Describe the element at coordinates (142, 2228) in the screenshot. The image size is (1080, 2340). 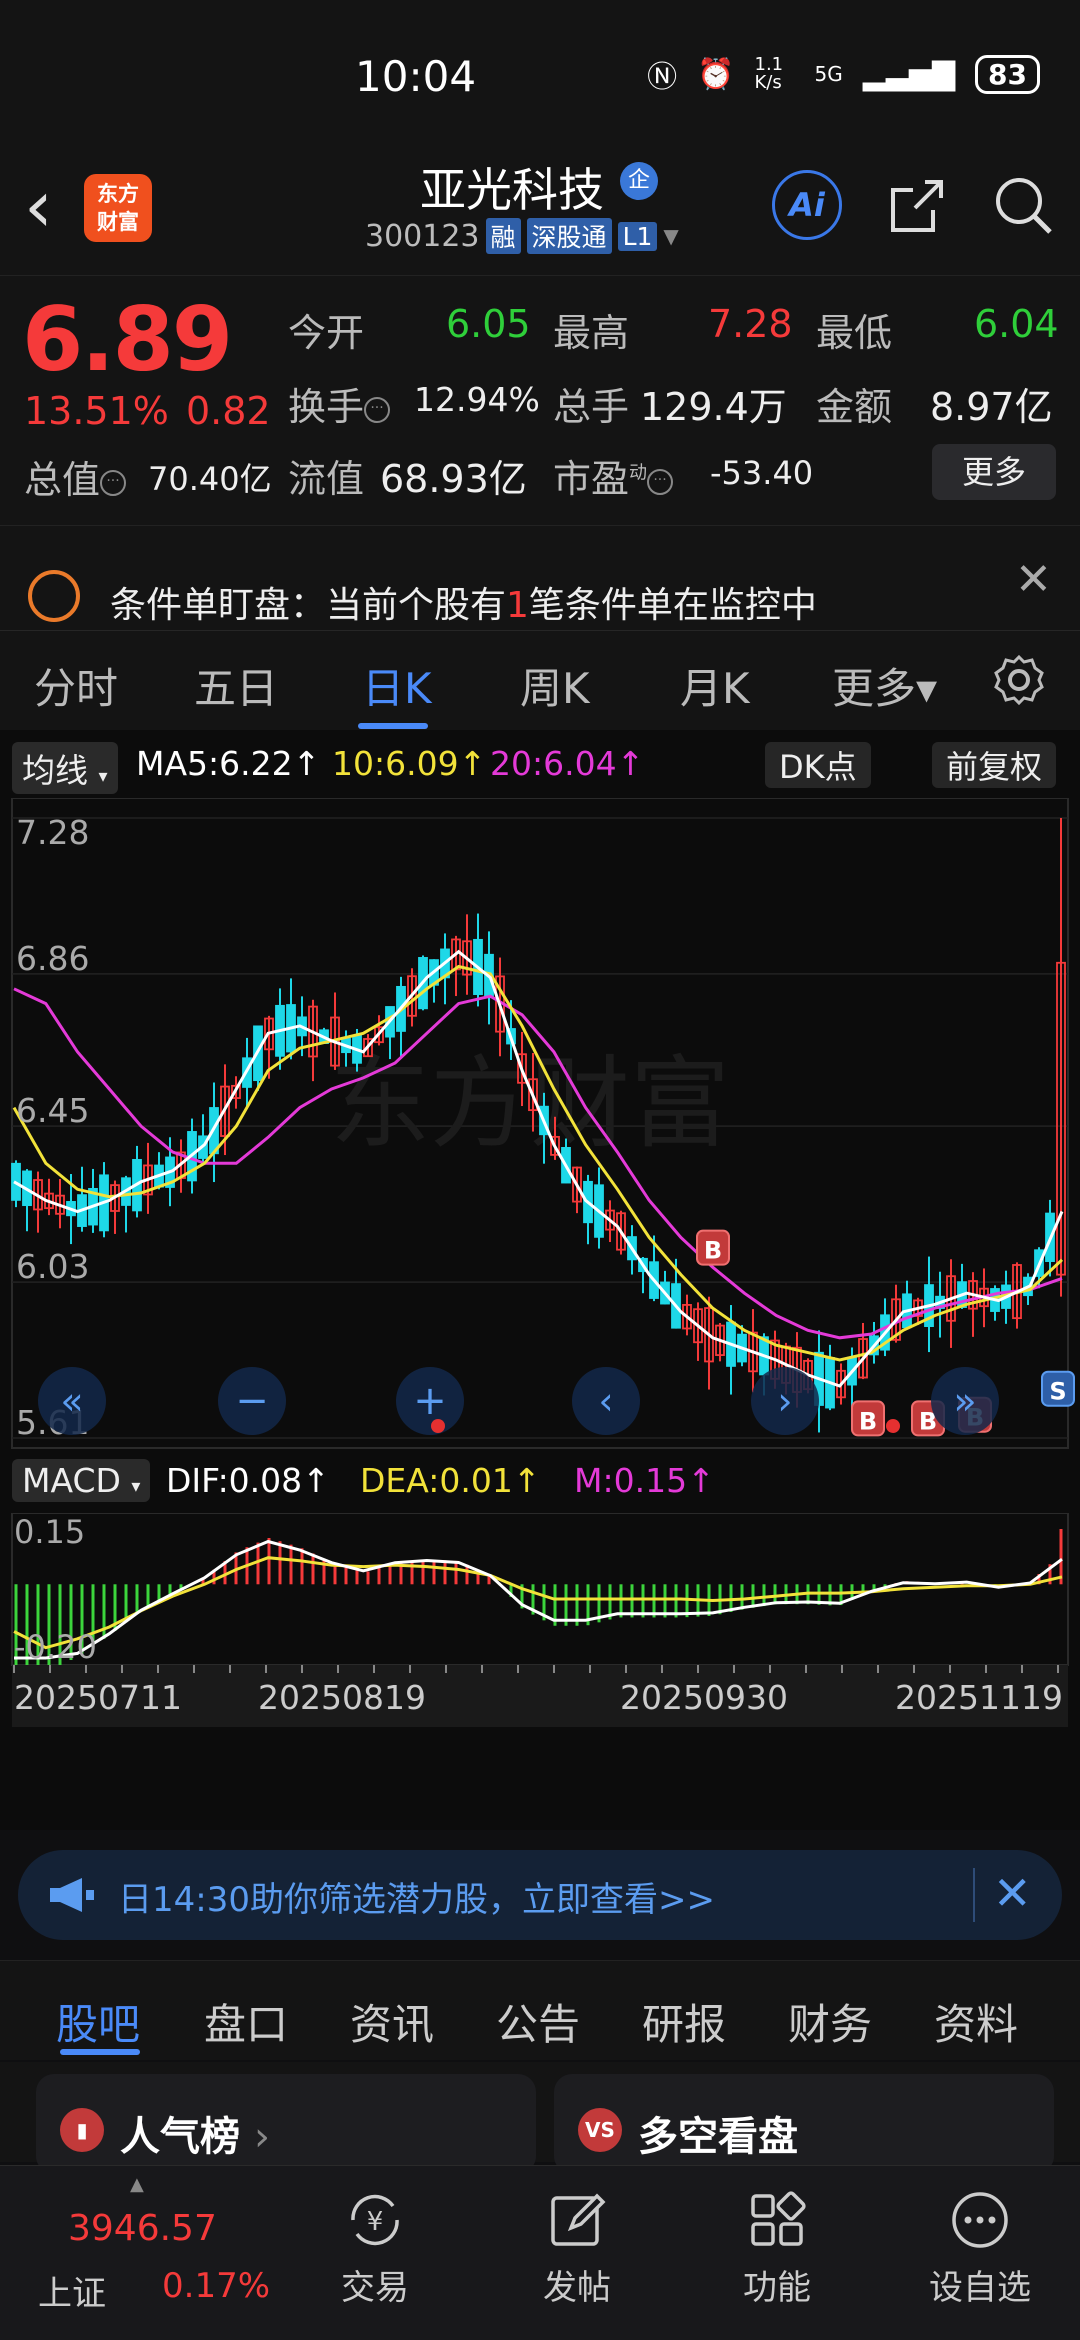
I see `index-value: 3946.57` at that location.